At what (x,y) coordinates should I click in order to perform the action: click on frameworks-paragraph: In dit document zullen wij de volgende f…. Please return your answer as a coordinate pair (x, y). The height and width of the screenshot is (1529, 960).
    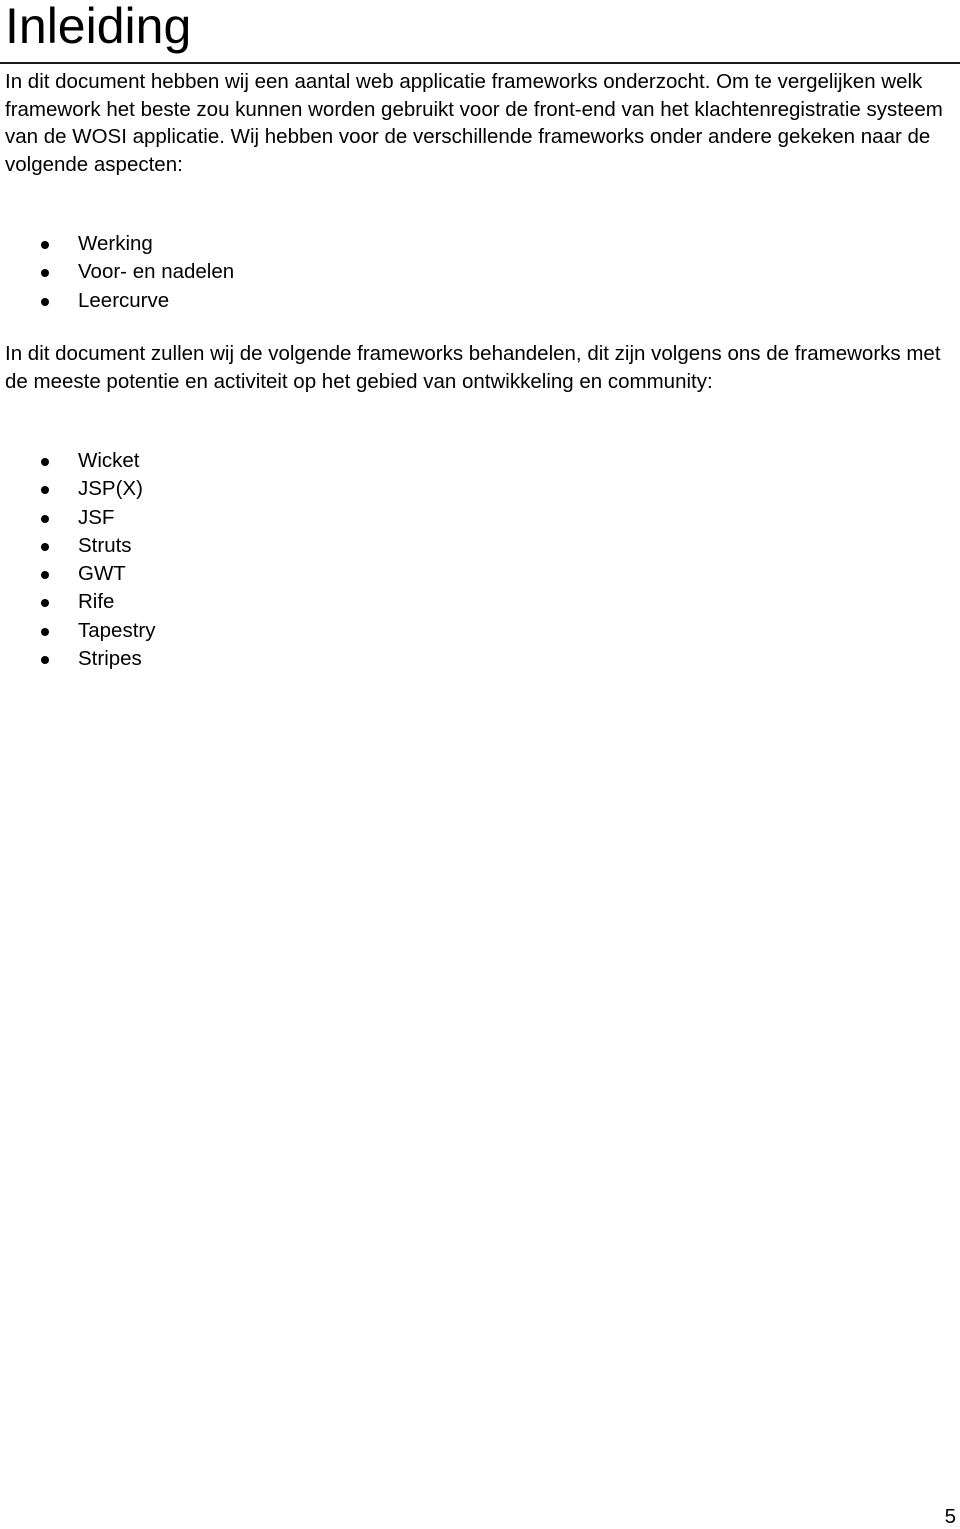
    Looking at the image, I should click on (473, 367).